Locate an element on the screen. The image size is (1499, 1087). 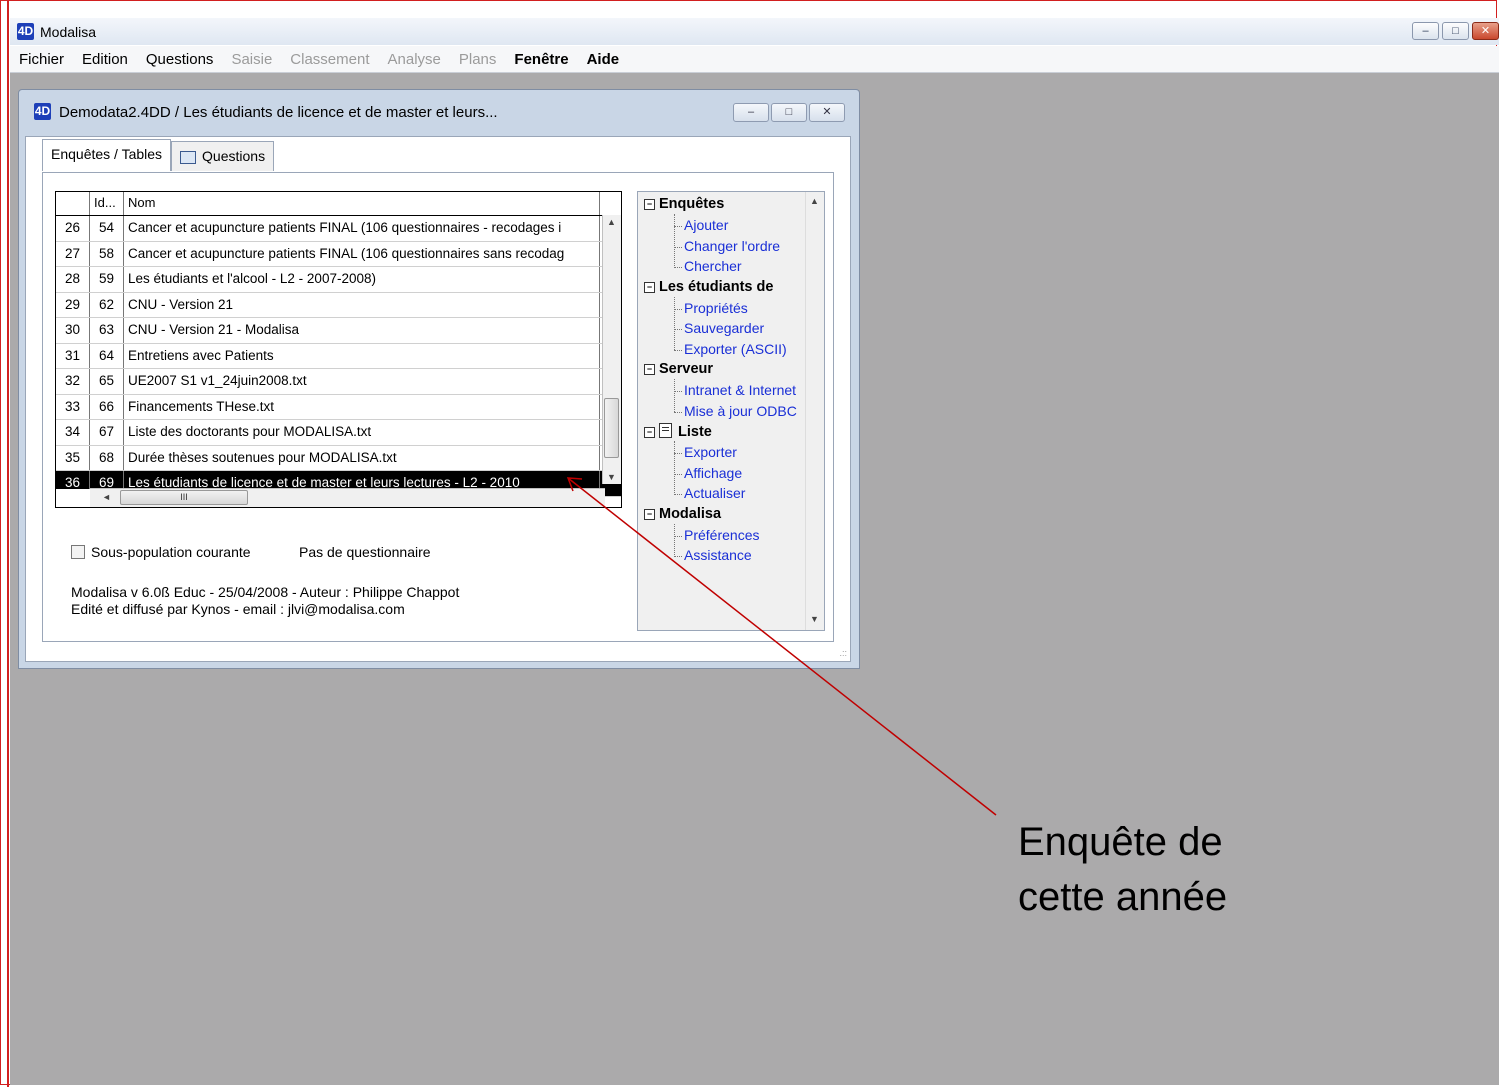
header-row-number is located at coordinates (73, 203).